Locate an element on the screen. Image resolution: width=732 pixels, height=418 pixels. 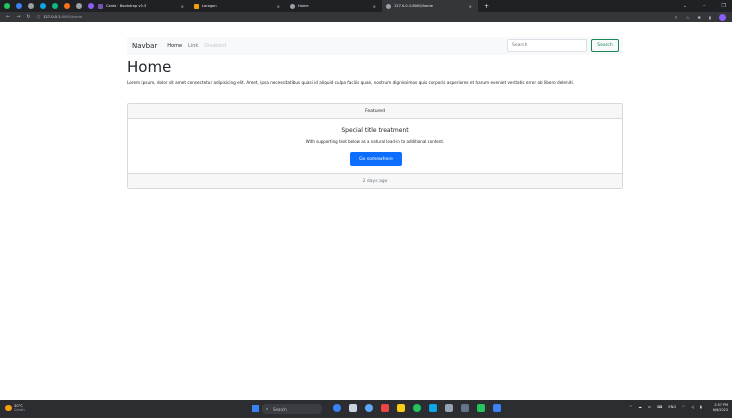
sidebar-icon: ▮ is located at coordinates (710, 17).